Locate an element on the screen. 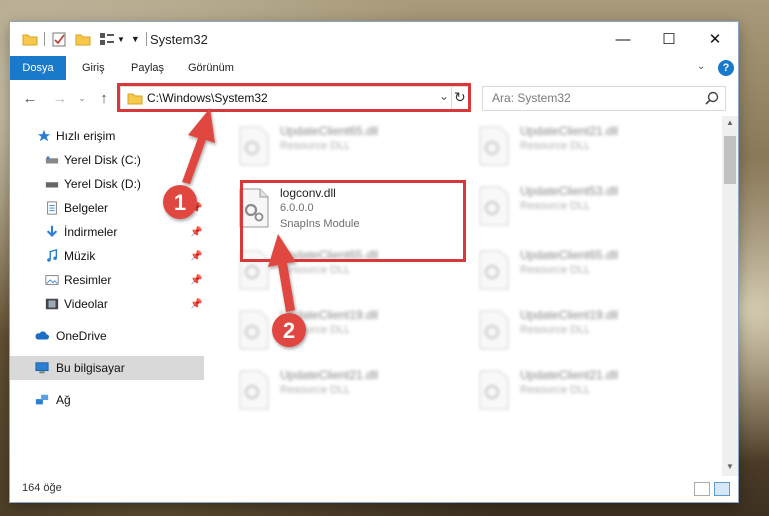 The height and width of the screenshot is (516, 769). address-bar-highlight is located at coordinates (294, 97).